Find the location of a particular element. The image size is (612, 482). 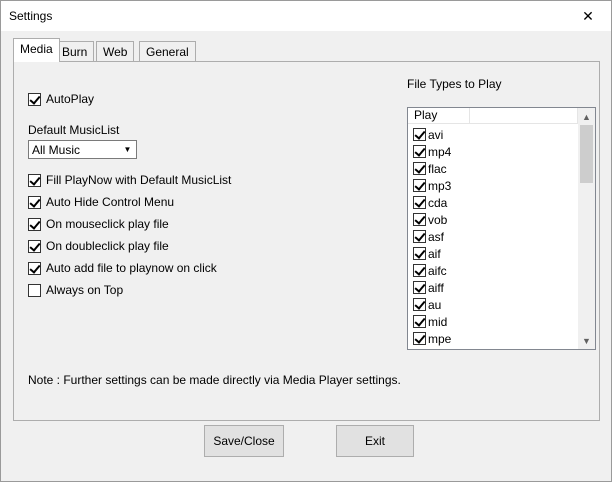

option-fill-playnow: Fill PlayNow with Default MusicList is located at coordinates (129, 180).